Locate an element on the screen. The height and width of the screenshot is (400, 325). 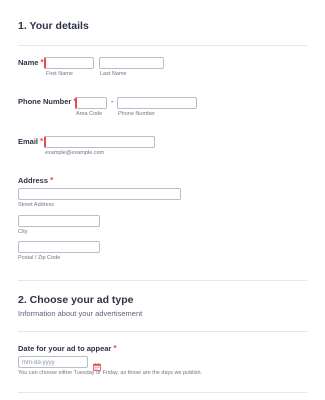
city-input is located at coordinates (59, 221).